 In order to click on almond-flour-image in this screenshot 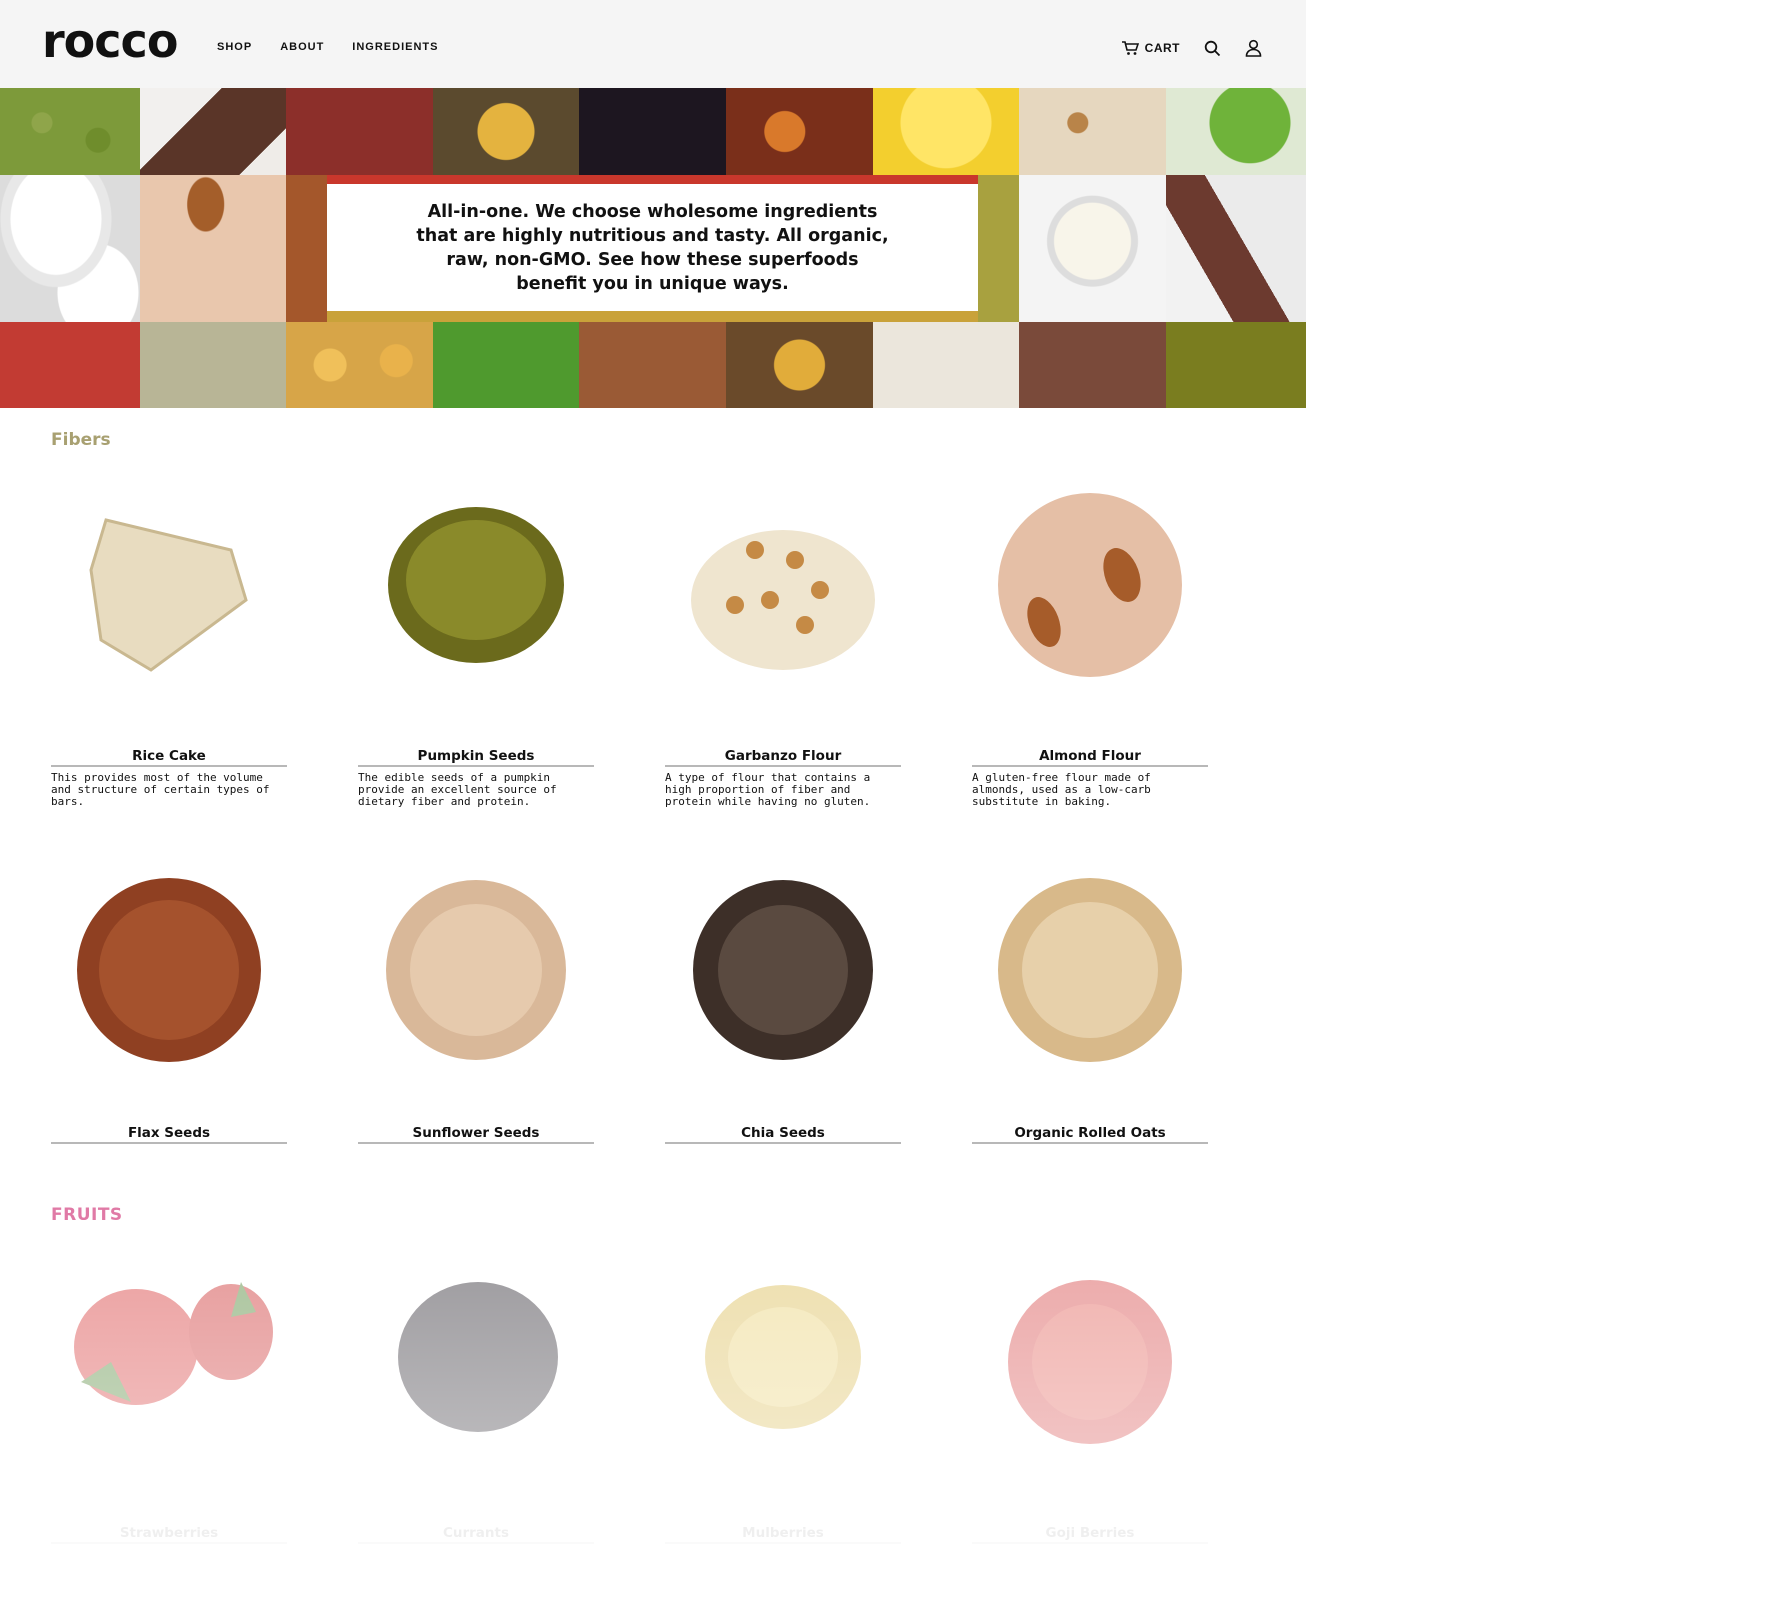, I will do `click(1090, 588)`.